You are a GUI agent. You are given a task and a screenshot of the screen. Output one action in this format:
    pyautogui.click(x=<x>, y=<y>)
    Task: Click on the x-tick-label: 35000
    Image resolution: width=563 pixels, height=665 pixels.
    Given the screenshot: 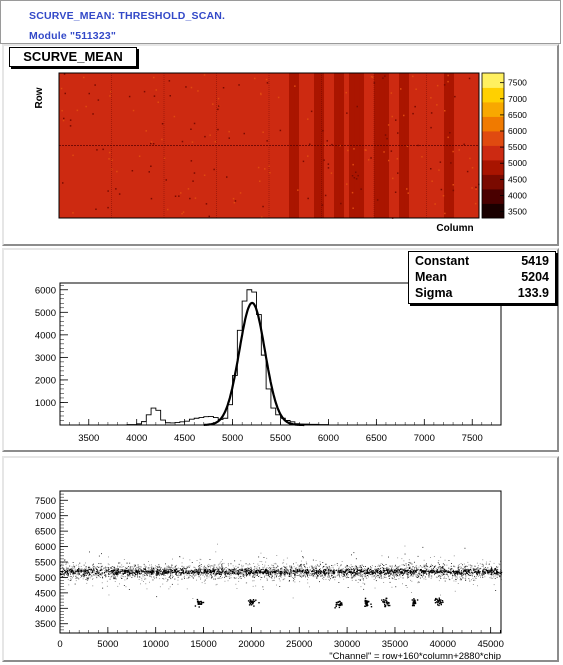 What is the action you would take?
    pyautogui.click(x=395, y=644)
    